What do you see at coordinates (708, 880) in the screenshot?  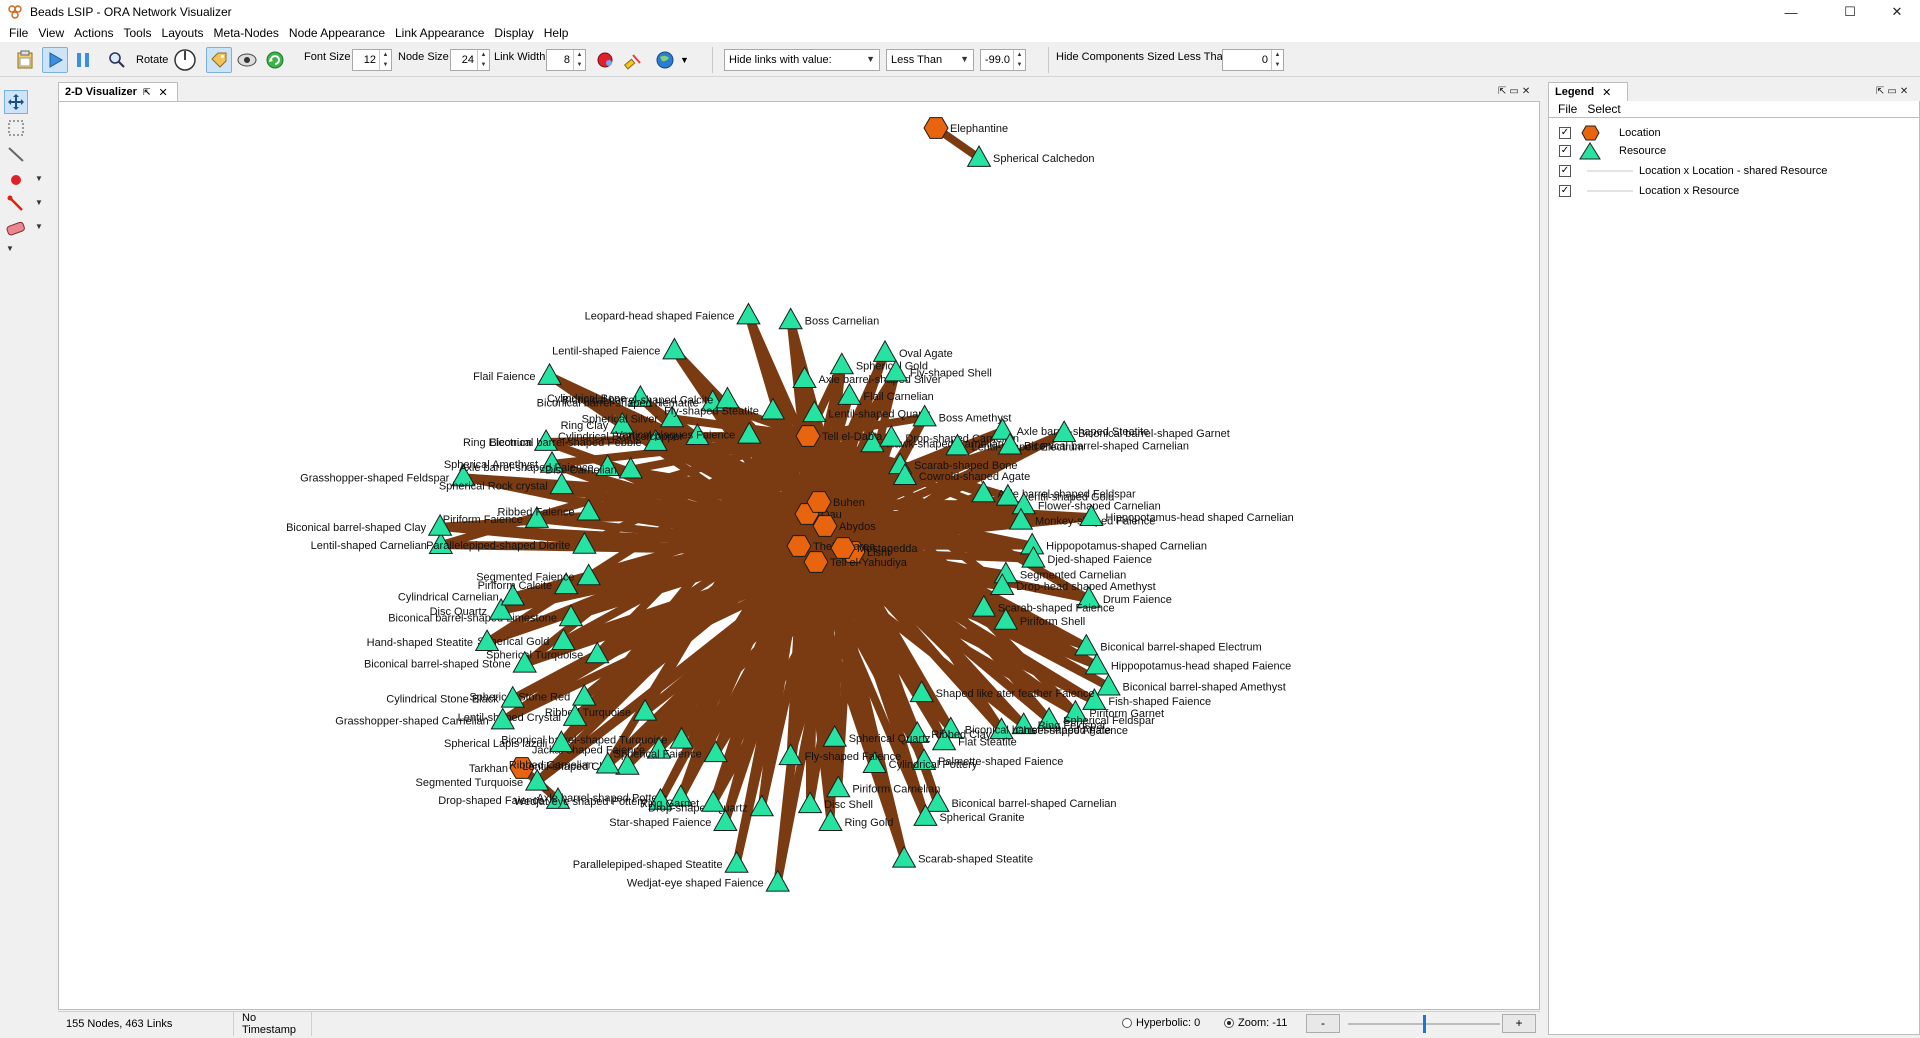 I see `resource-node: Wedjat-eye shaped Faience` at bounding box center [708, 880].